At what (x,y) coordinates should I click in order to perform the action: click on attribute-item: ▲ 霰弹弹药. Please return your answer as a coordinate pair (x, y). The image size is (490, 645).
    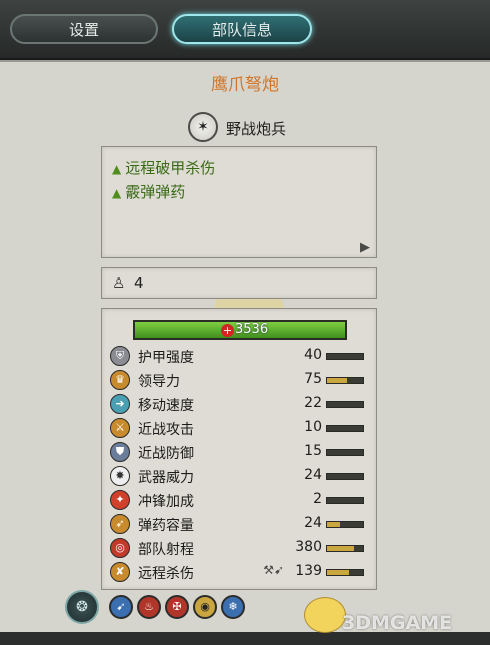
    Looking at the image, I should click on (148, 191).